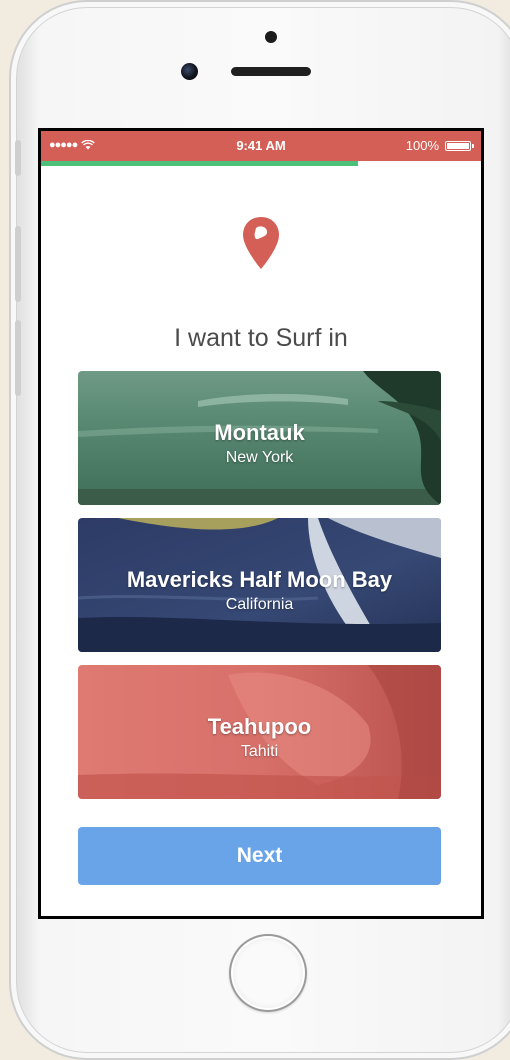 The image size is (510, 1060). I want to click on page-heading: I want to Surf in, so click(261, 337).